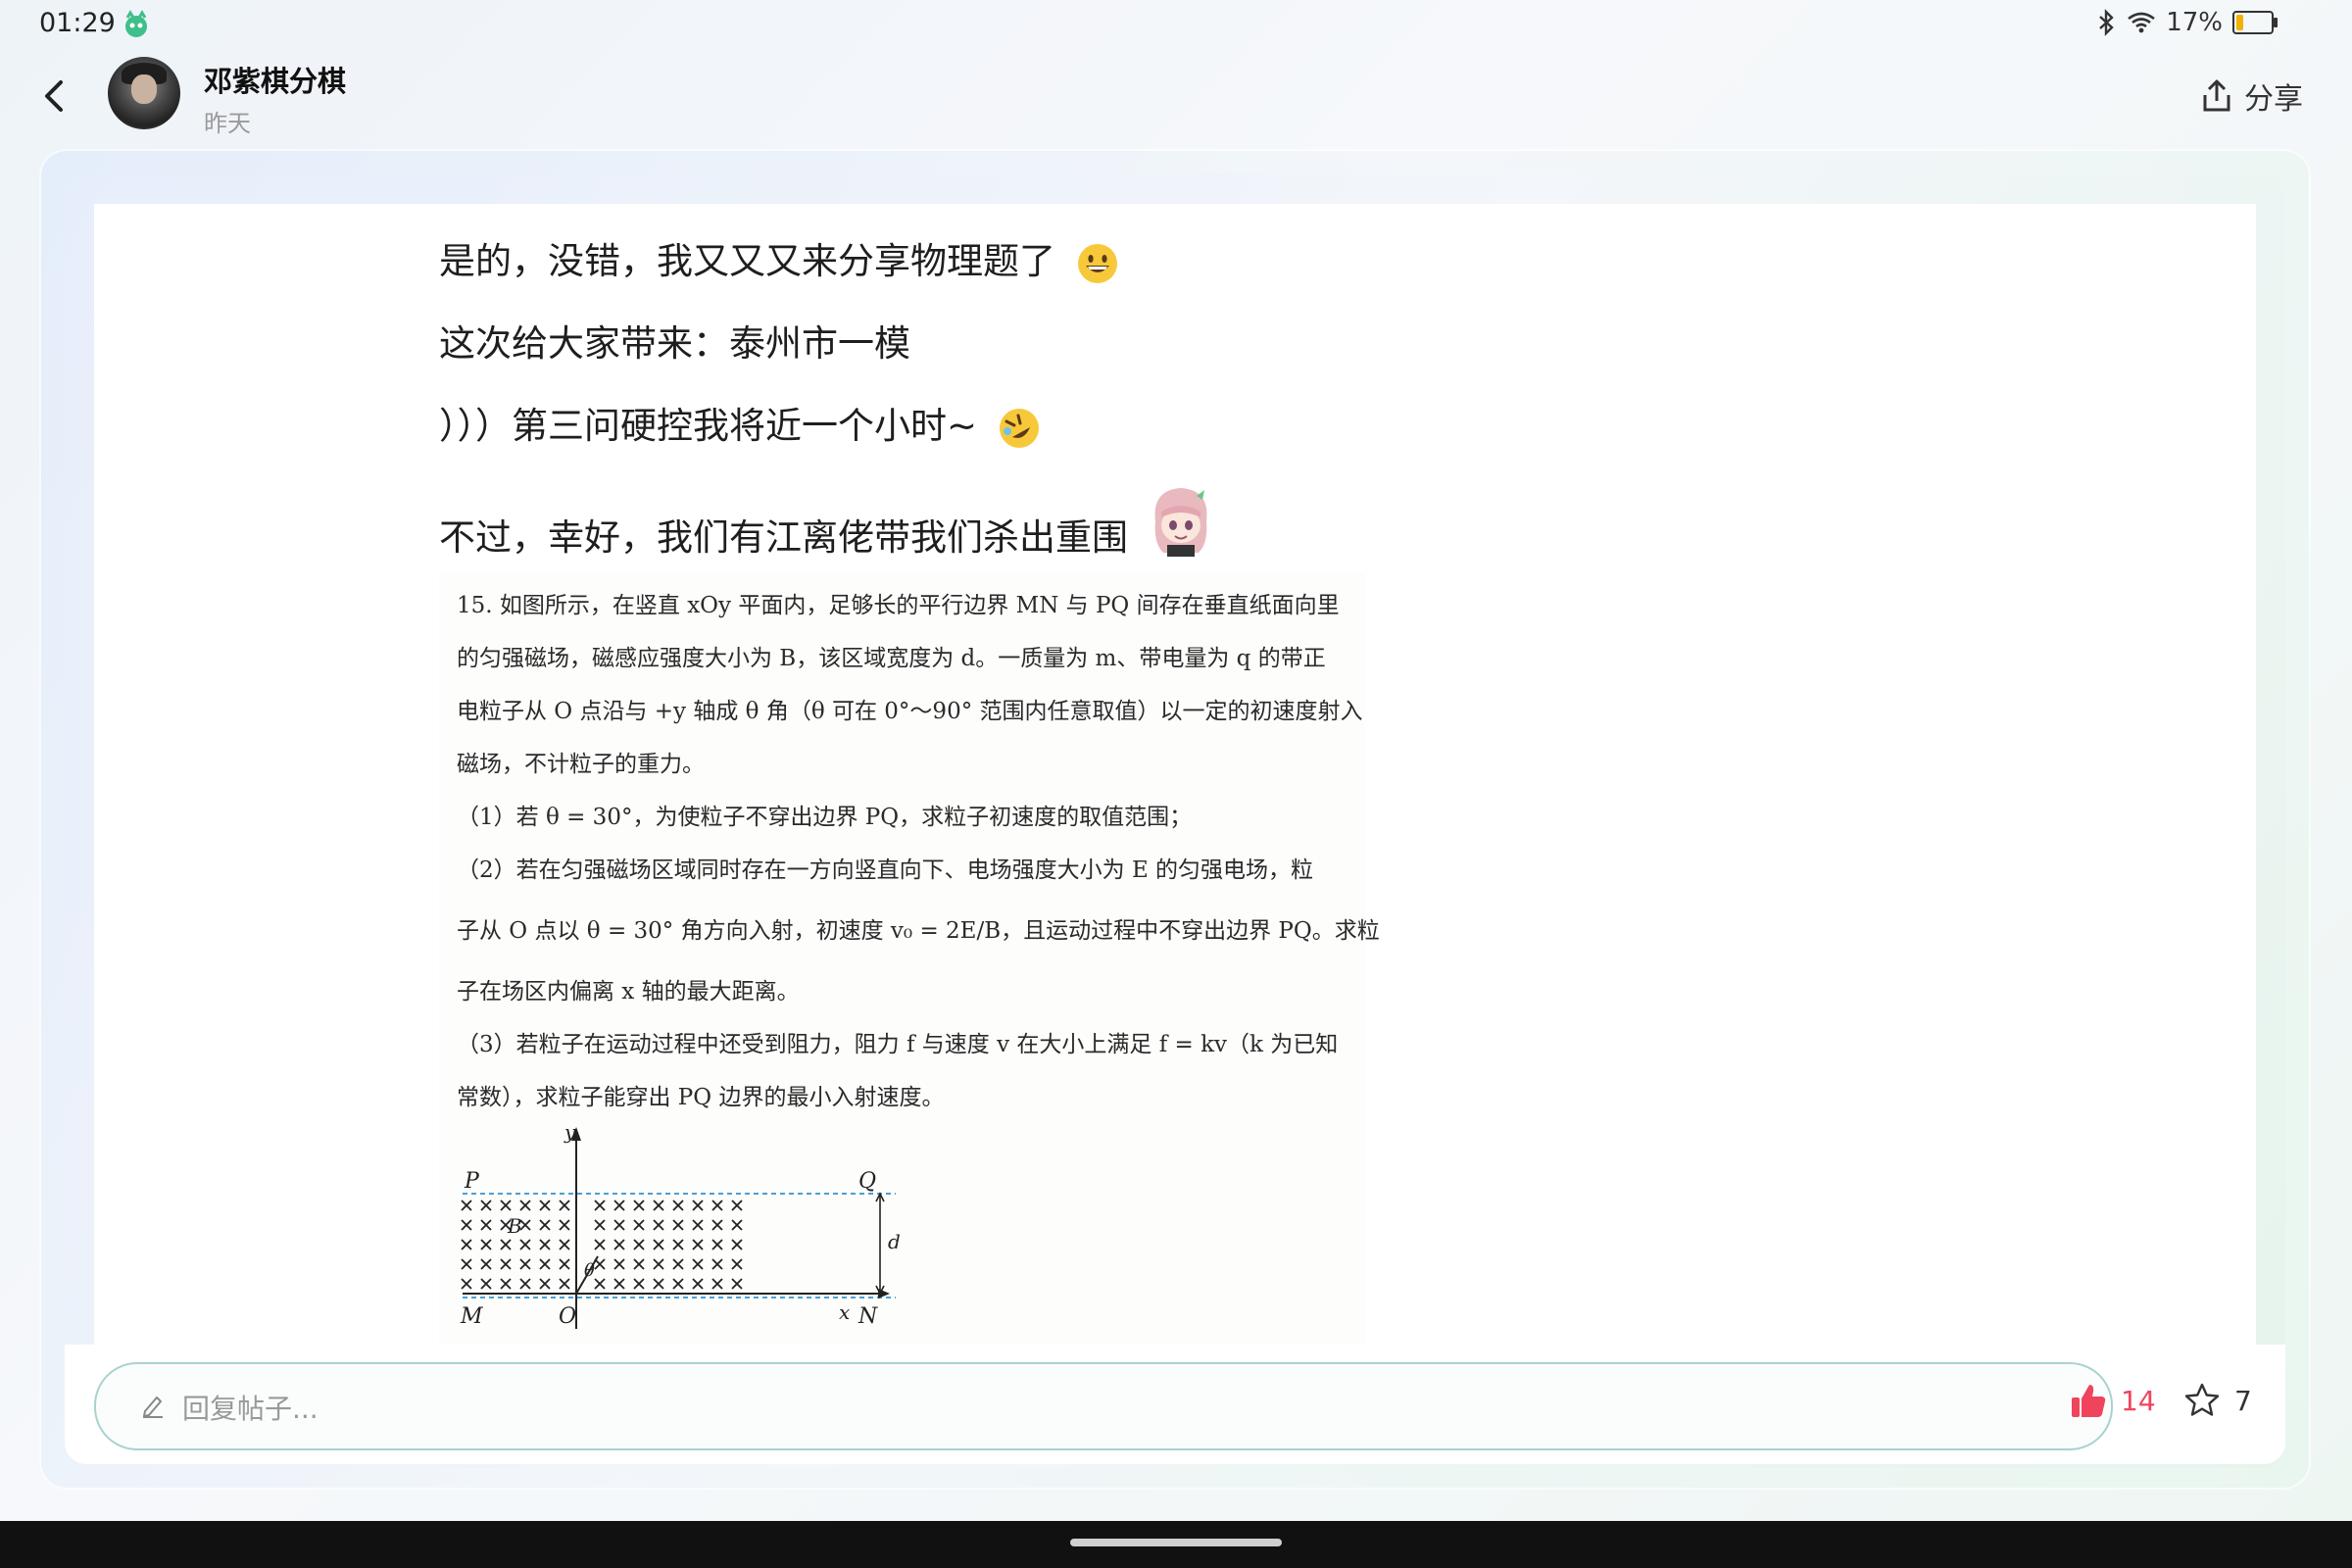 This screenshot has width=2352, height=1568. I want to click on system-nav-bar, so click(1176, 1544).